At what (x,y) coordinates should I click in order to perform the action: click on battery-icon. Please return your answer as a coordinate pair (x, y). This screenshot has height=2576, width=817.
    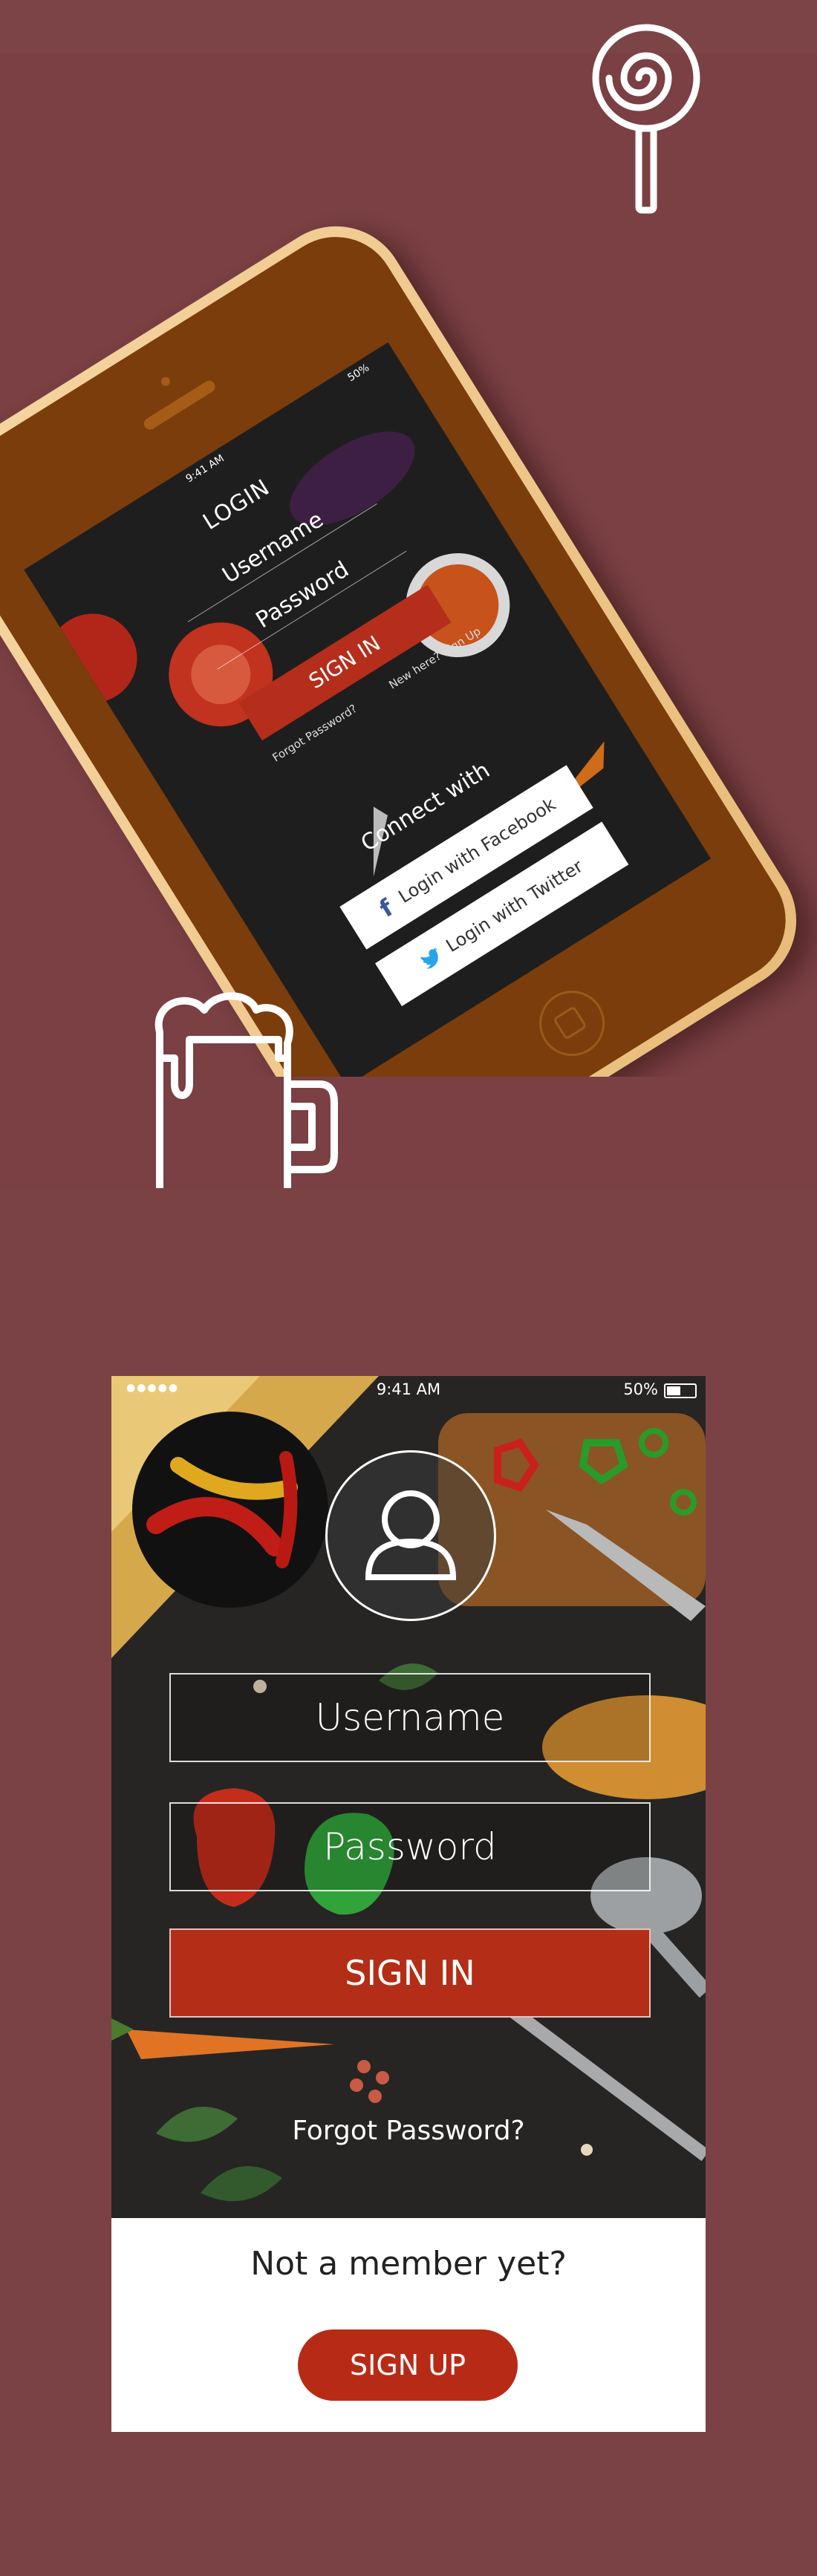
    Looking at the image, I should click on (680, 1390).